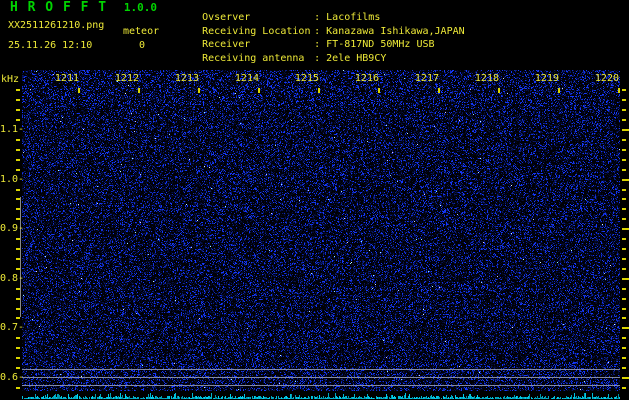 The height and width of the screenshot is (400, 629). I want to click on time-tick-label: 1215, so click(306, 78).